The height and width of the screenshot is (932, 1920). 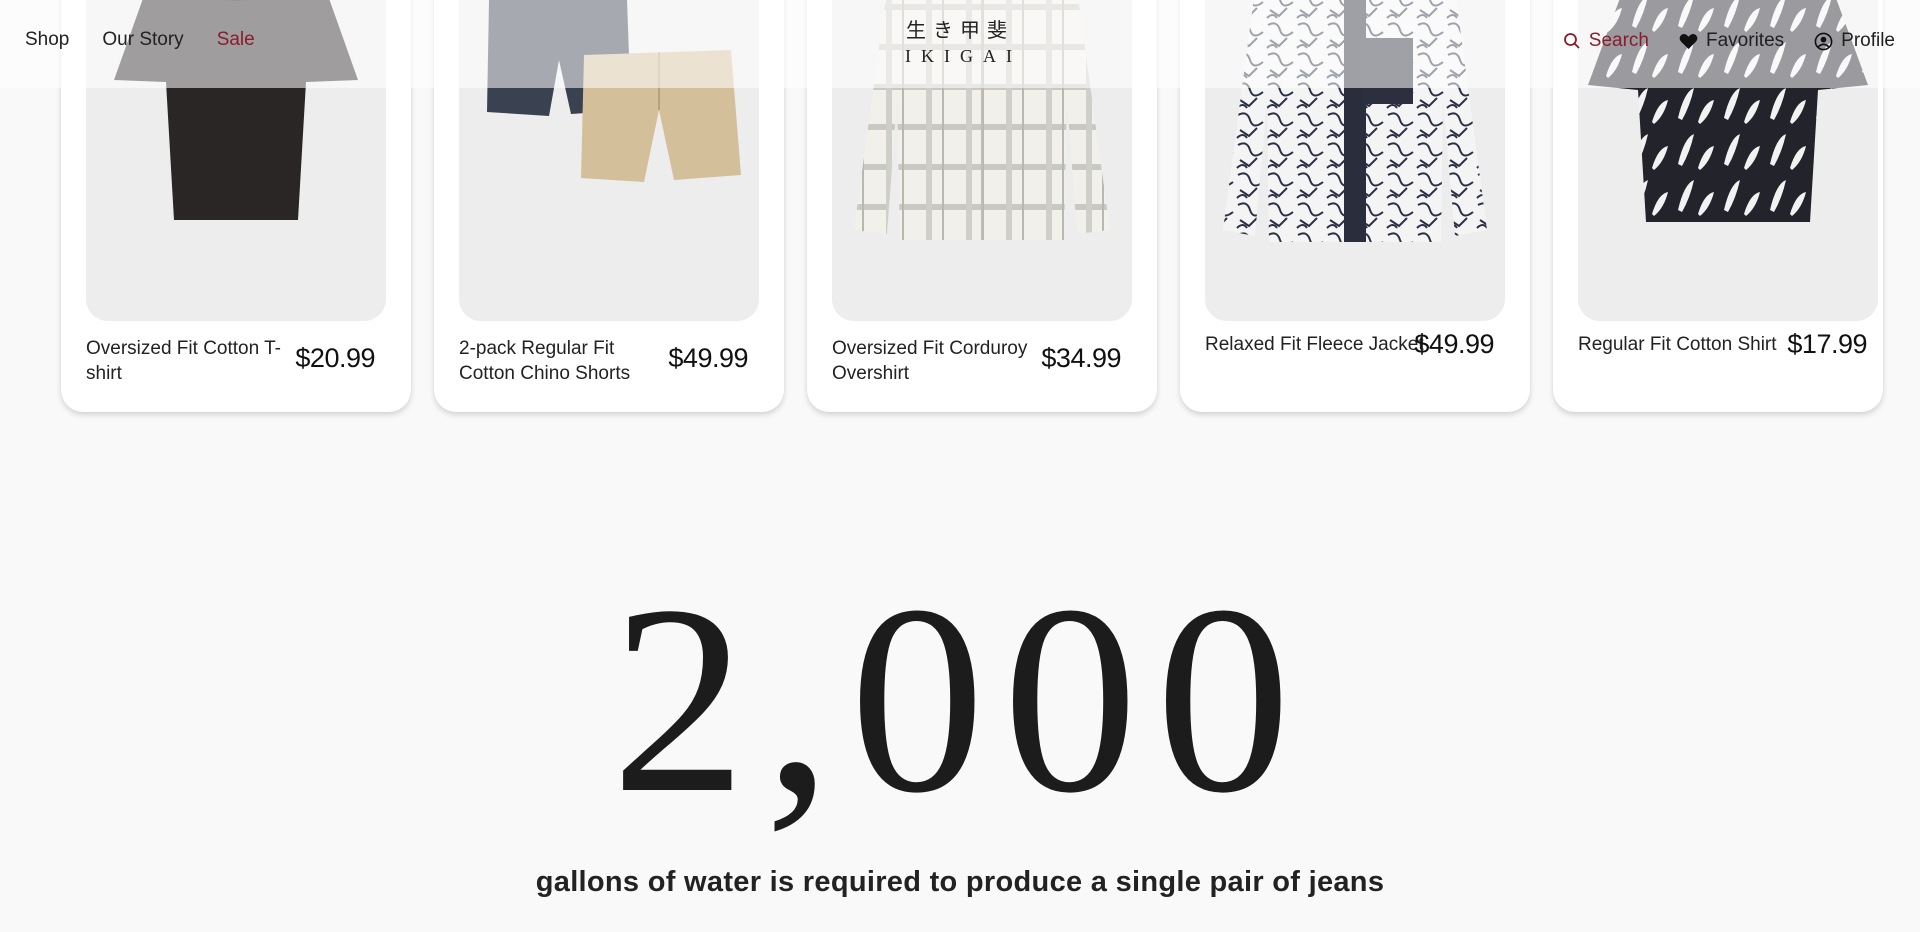 What do you see at coordinates (1618, 40) in the screenshot?
I see `search-label: Search` at bounding box center [1618, 40].